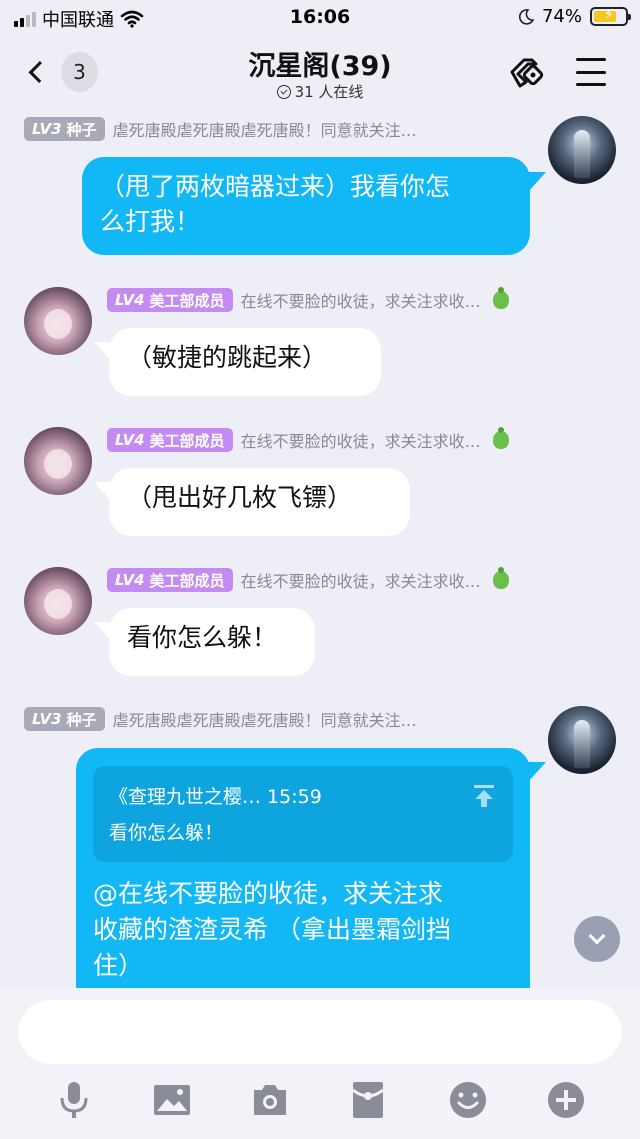 The width and height of the screenshot is (640, 1139). What do you see at coordinates (468, 1100) in the screenshot?
I see `emoji-icon` at bounding box center [468, 1100].